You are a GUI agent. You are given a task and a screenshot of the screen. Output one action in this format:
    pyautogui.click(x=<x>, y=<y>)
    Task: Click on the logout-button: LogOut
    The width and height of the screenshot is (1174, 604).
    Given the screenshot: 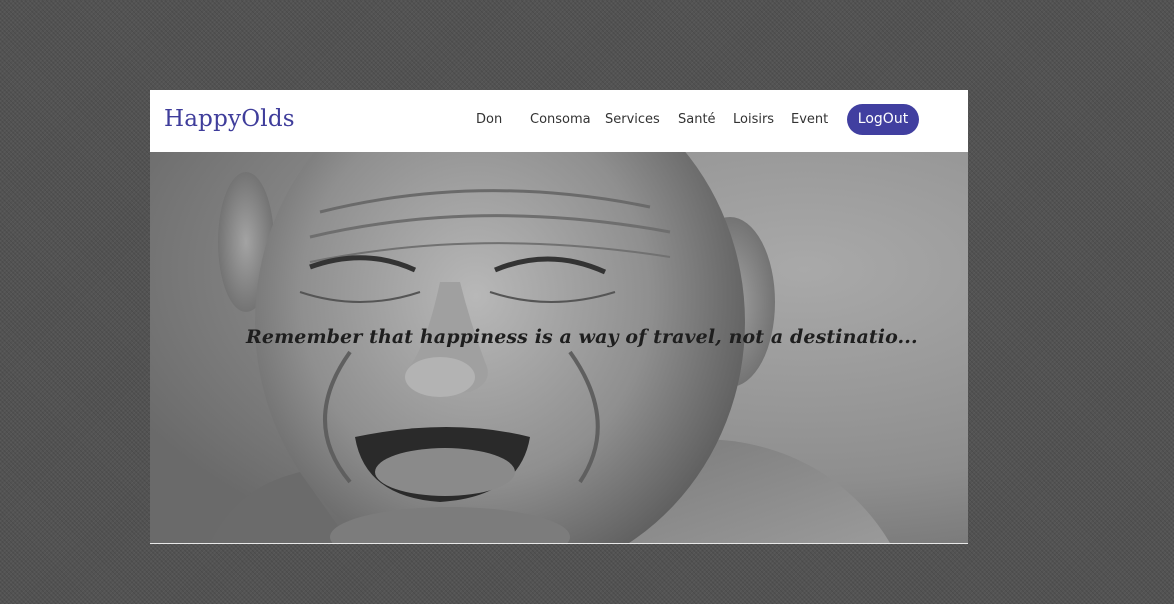 What is the action you would take?
    pyautogui.click(x=883, y=119)
    